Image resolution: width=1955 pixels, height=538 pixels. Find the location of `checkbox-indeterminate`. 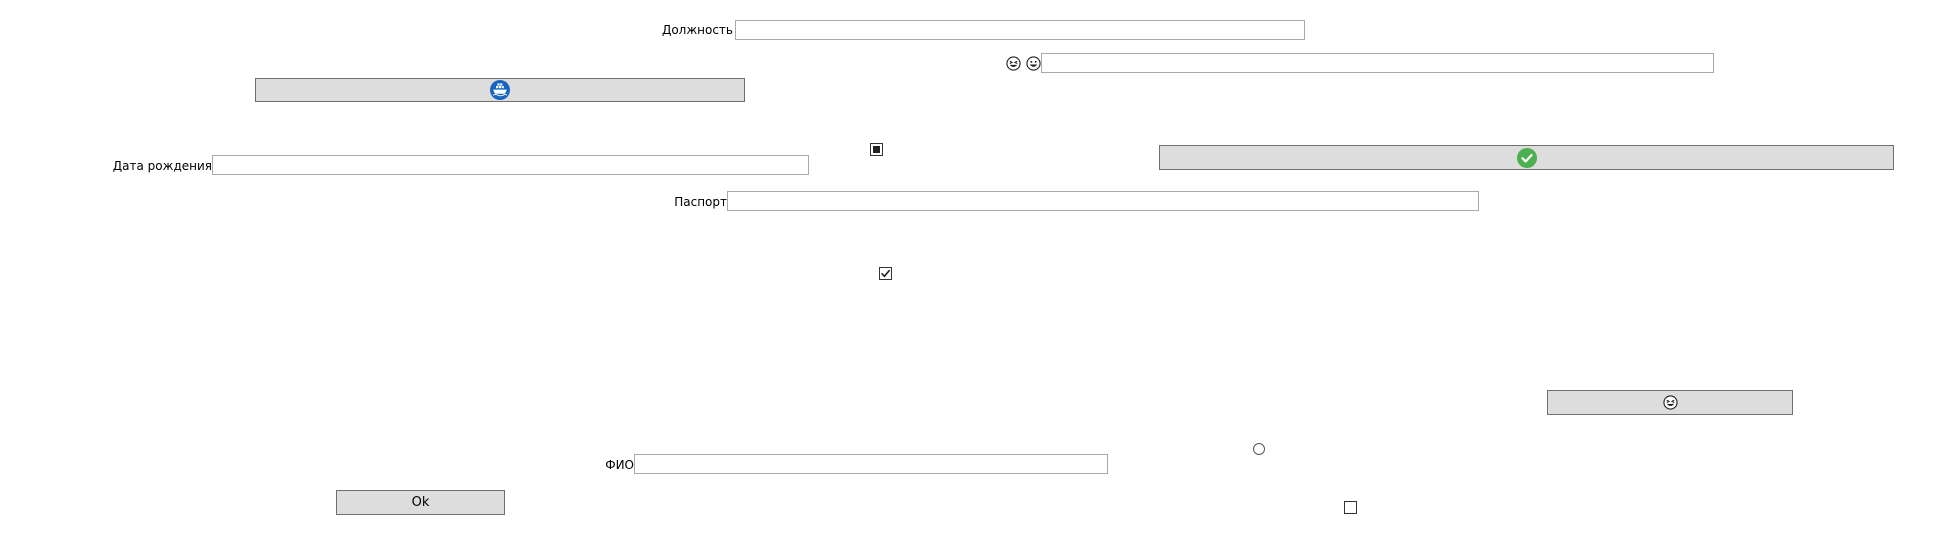

checkbox-indeterminate is located at coordinates (876, 149).